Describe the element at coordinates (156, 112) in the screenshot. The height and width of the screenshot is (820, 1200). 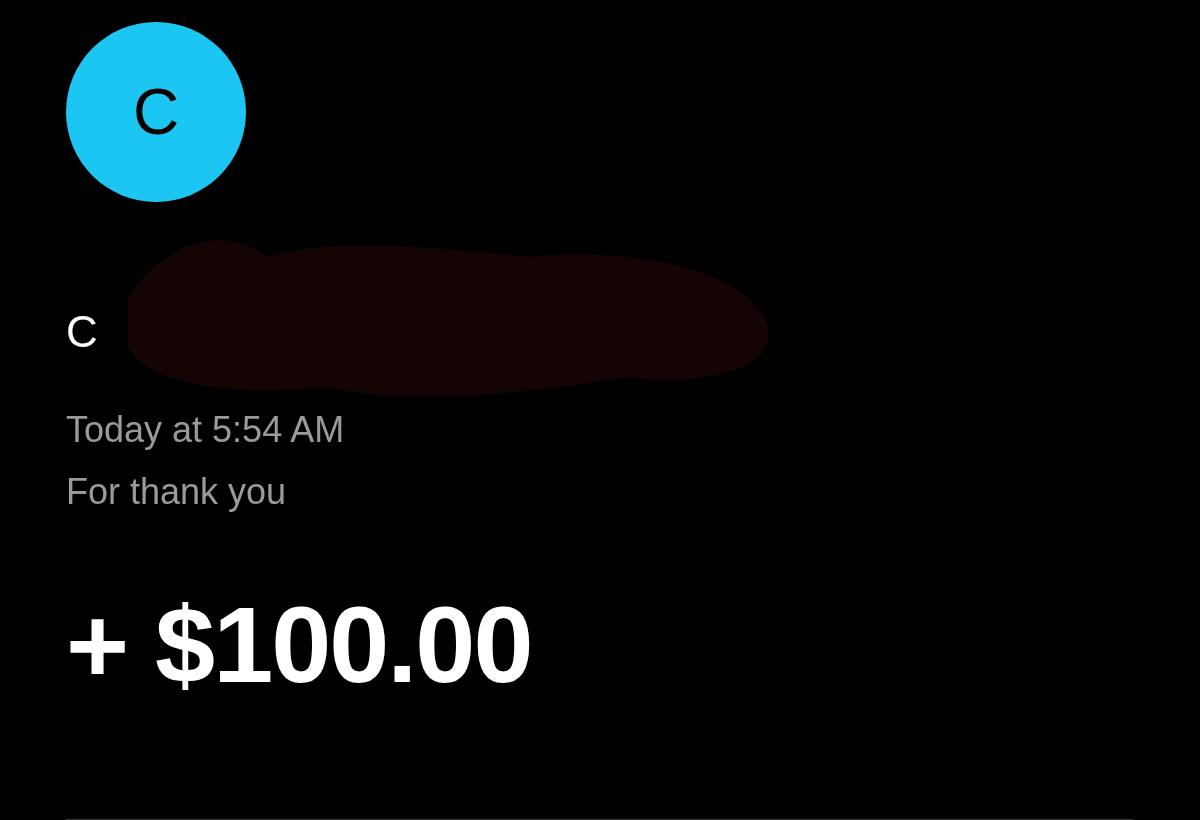
I see `avatar: C` at that location.